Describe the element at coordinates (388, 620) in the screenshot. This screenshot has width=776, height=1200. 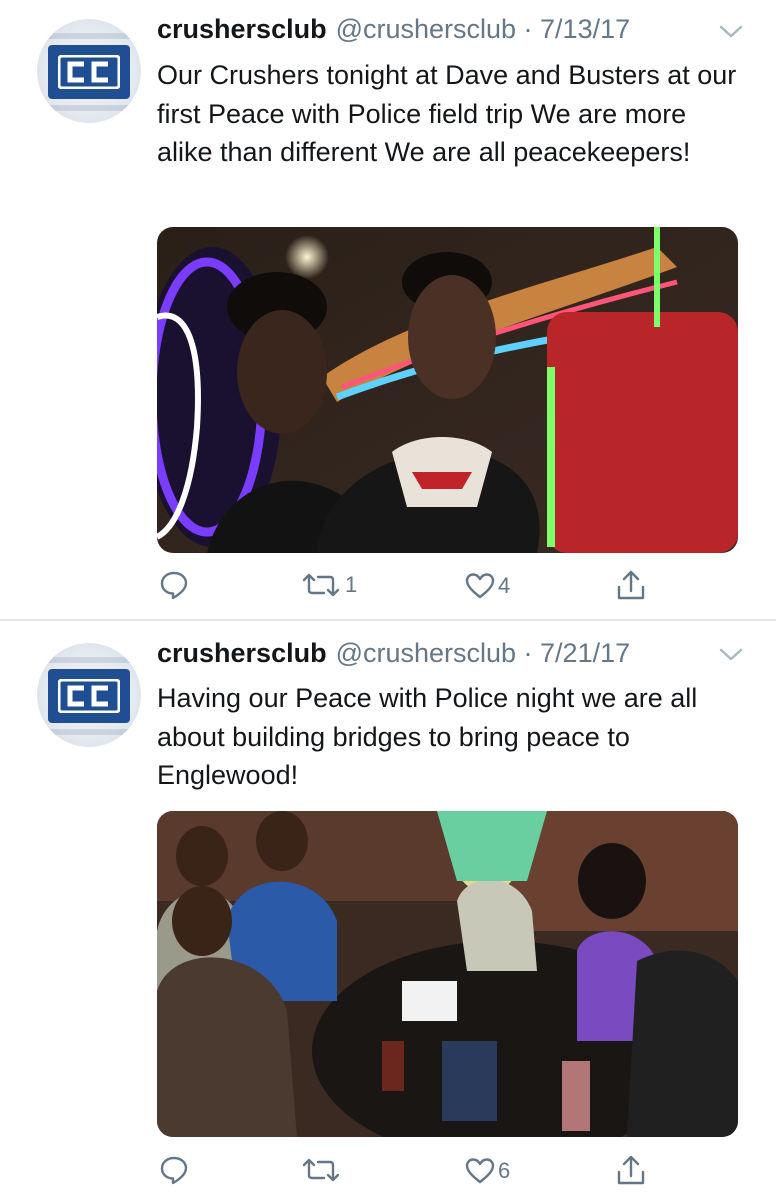
I see `tweet-divider` at that location.